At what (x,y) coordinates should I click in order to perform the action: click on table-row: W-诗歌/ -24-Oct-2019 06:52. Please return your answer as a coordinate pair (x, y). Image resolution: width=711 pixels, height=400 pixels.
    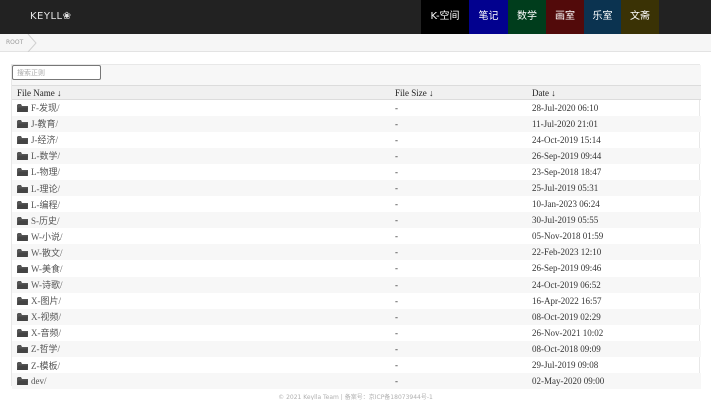
    Looking at the image, I should click on (356, 284).